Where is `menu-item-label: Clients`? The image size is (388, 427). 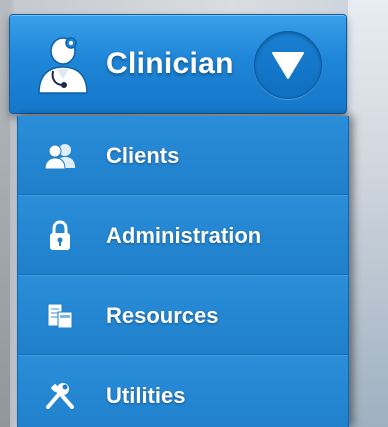
menu-item-label: Clients is located at coordinates (143, 155).